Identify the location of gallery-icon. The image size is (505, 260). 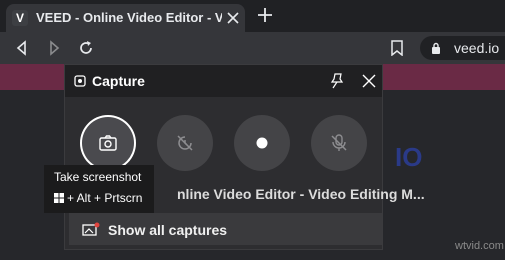
(91, 229).